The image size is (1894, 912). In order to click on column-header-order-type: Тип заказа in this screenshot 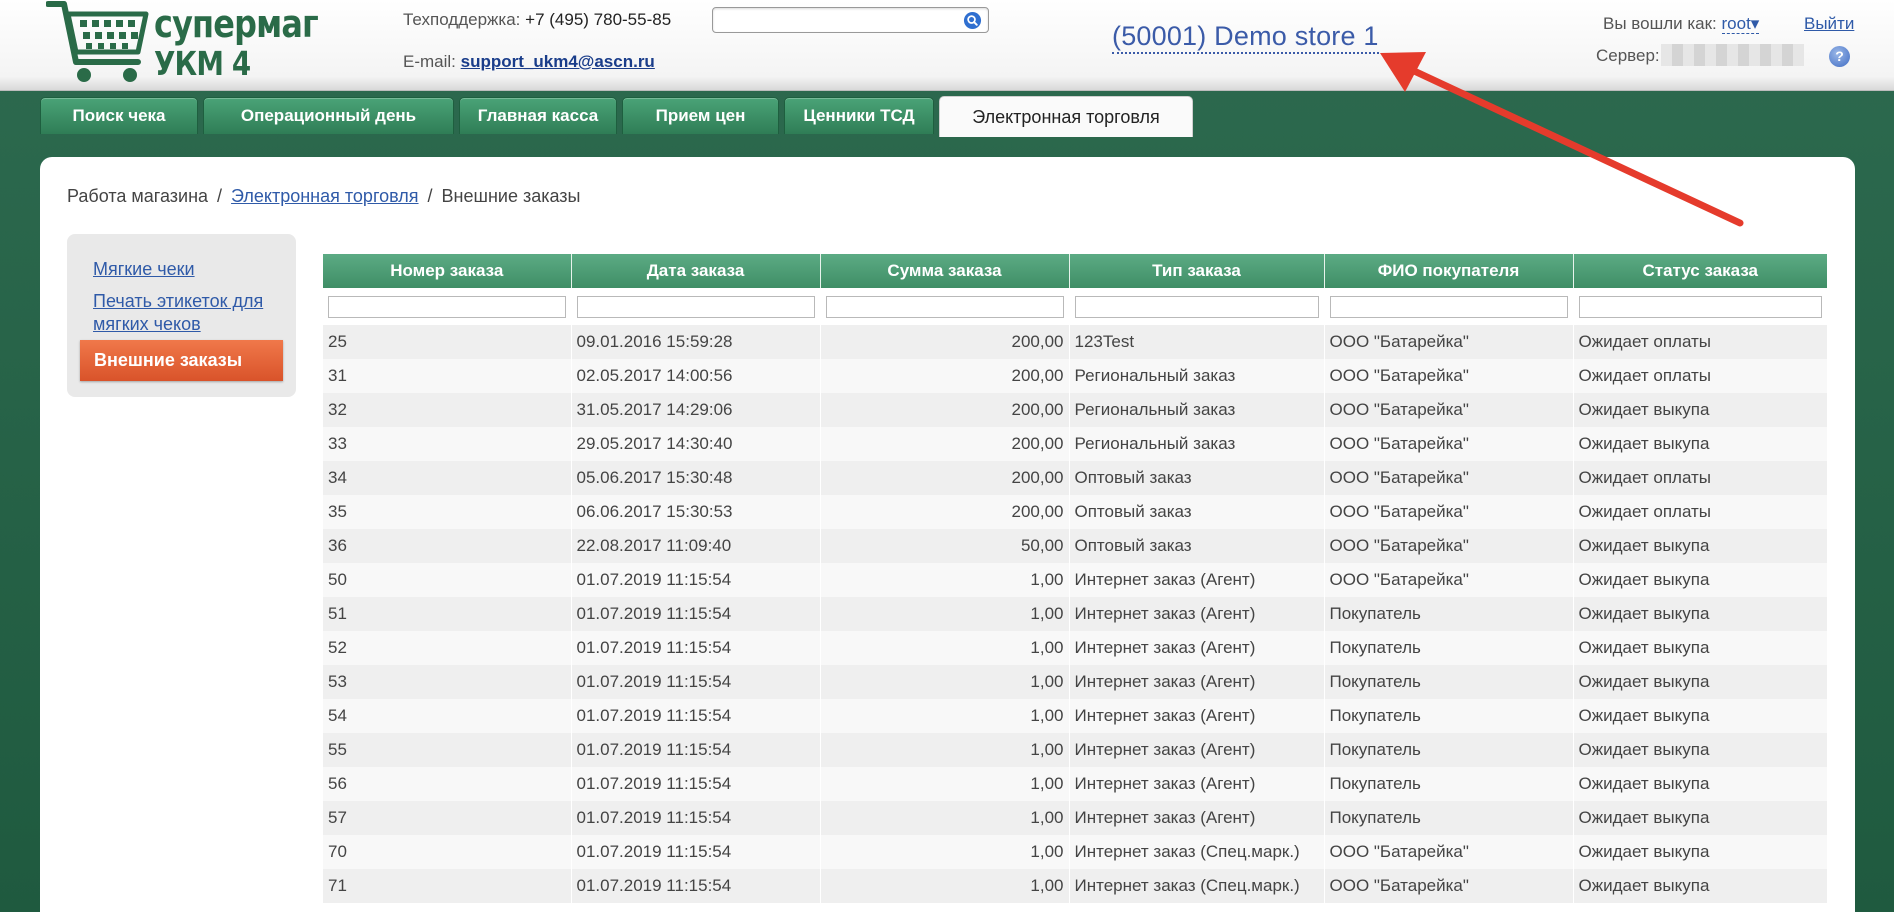, I will do `click(1197, 271)`.